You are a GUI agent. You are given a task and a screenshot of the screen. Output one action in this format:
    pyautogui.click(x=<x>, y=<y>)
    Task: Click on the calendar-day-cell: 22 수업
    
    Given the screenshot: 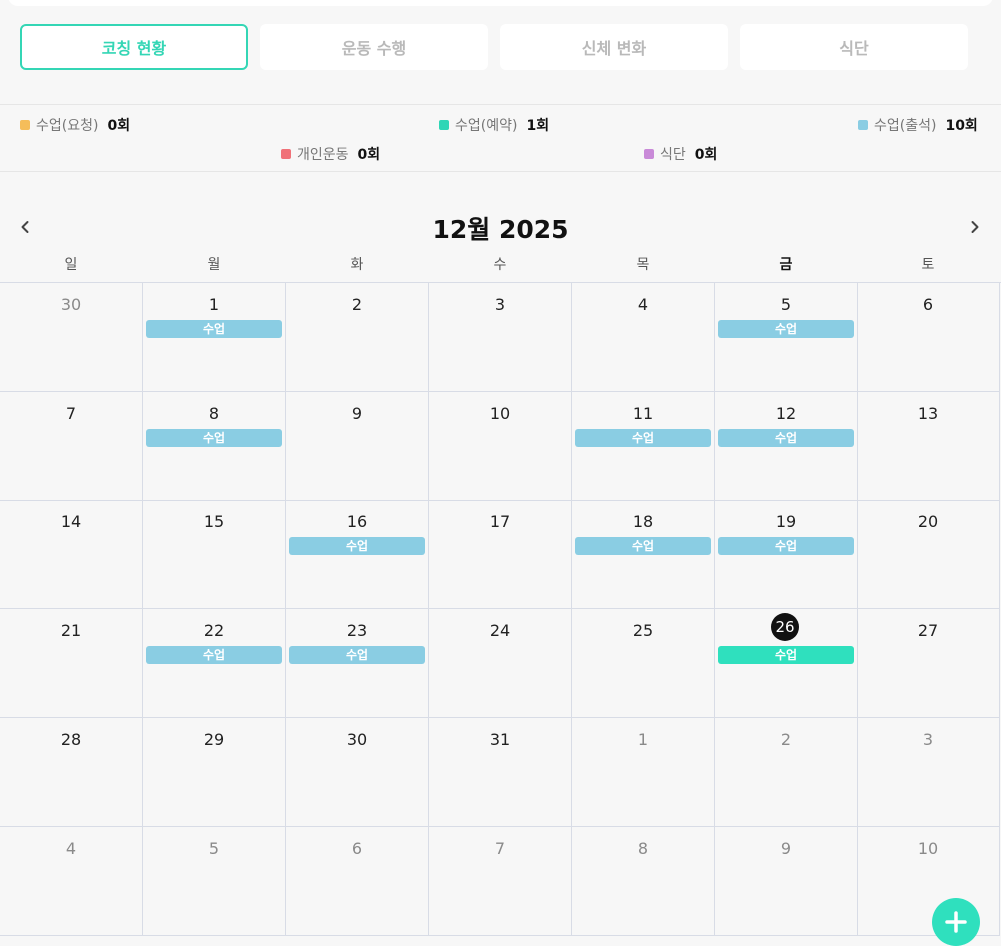 What is the action you would take?
    pyautogui.click(x=214, y=663)
    